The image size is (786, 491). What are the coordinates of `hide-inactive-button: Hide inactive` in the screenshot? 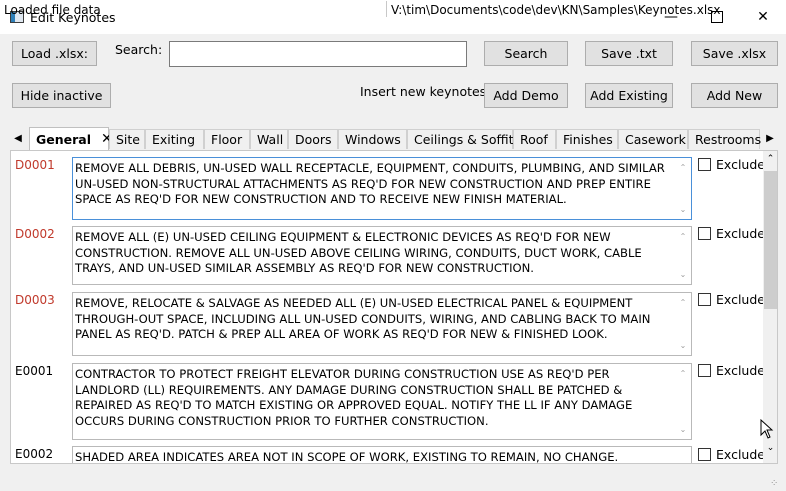 It's located at (61, 95).